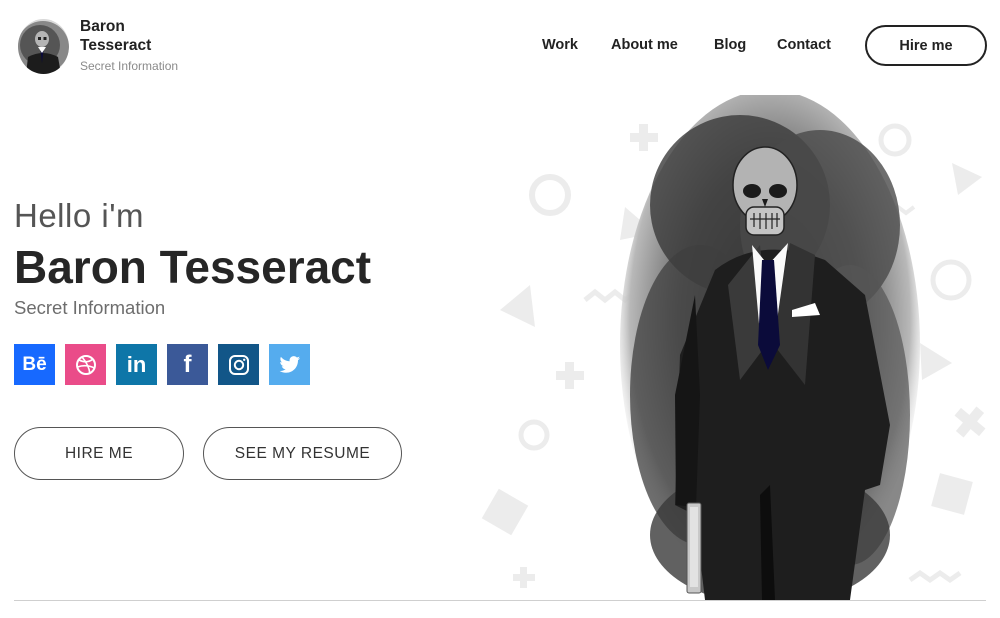 The width and height of the screenshot is (1000, 618). I want to click on instagram-icon, so click(238, 364).